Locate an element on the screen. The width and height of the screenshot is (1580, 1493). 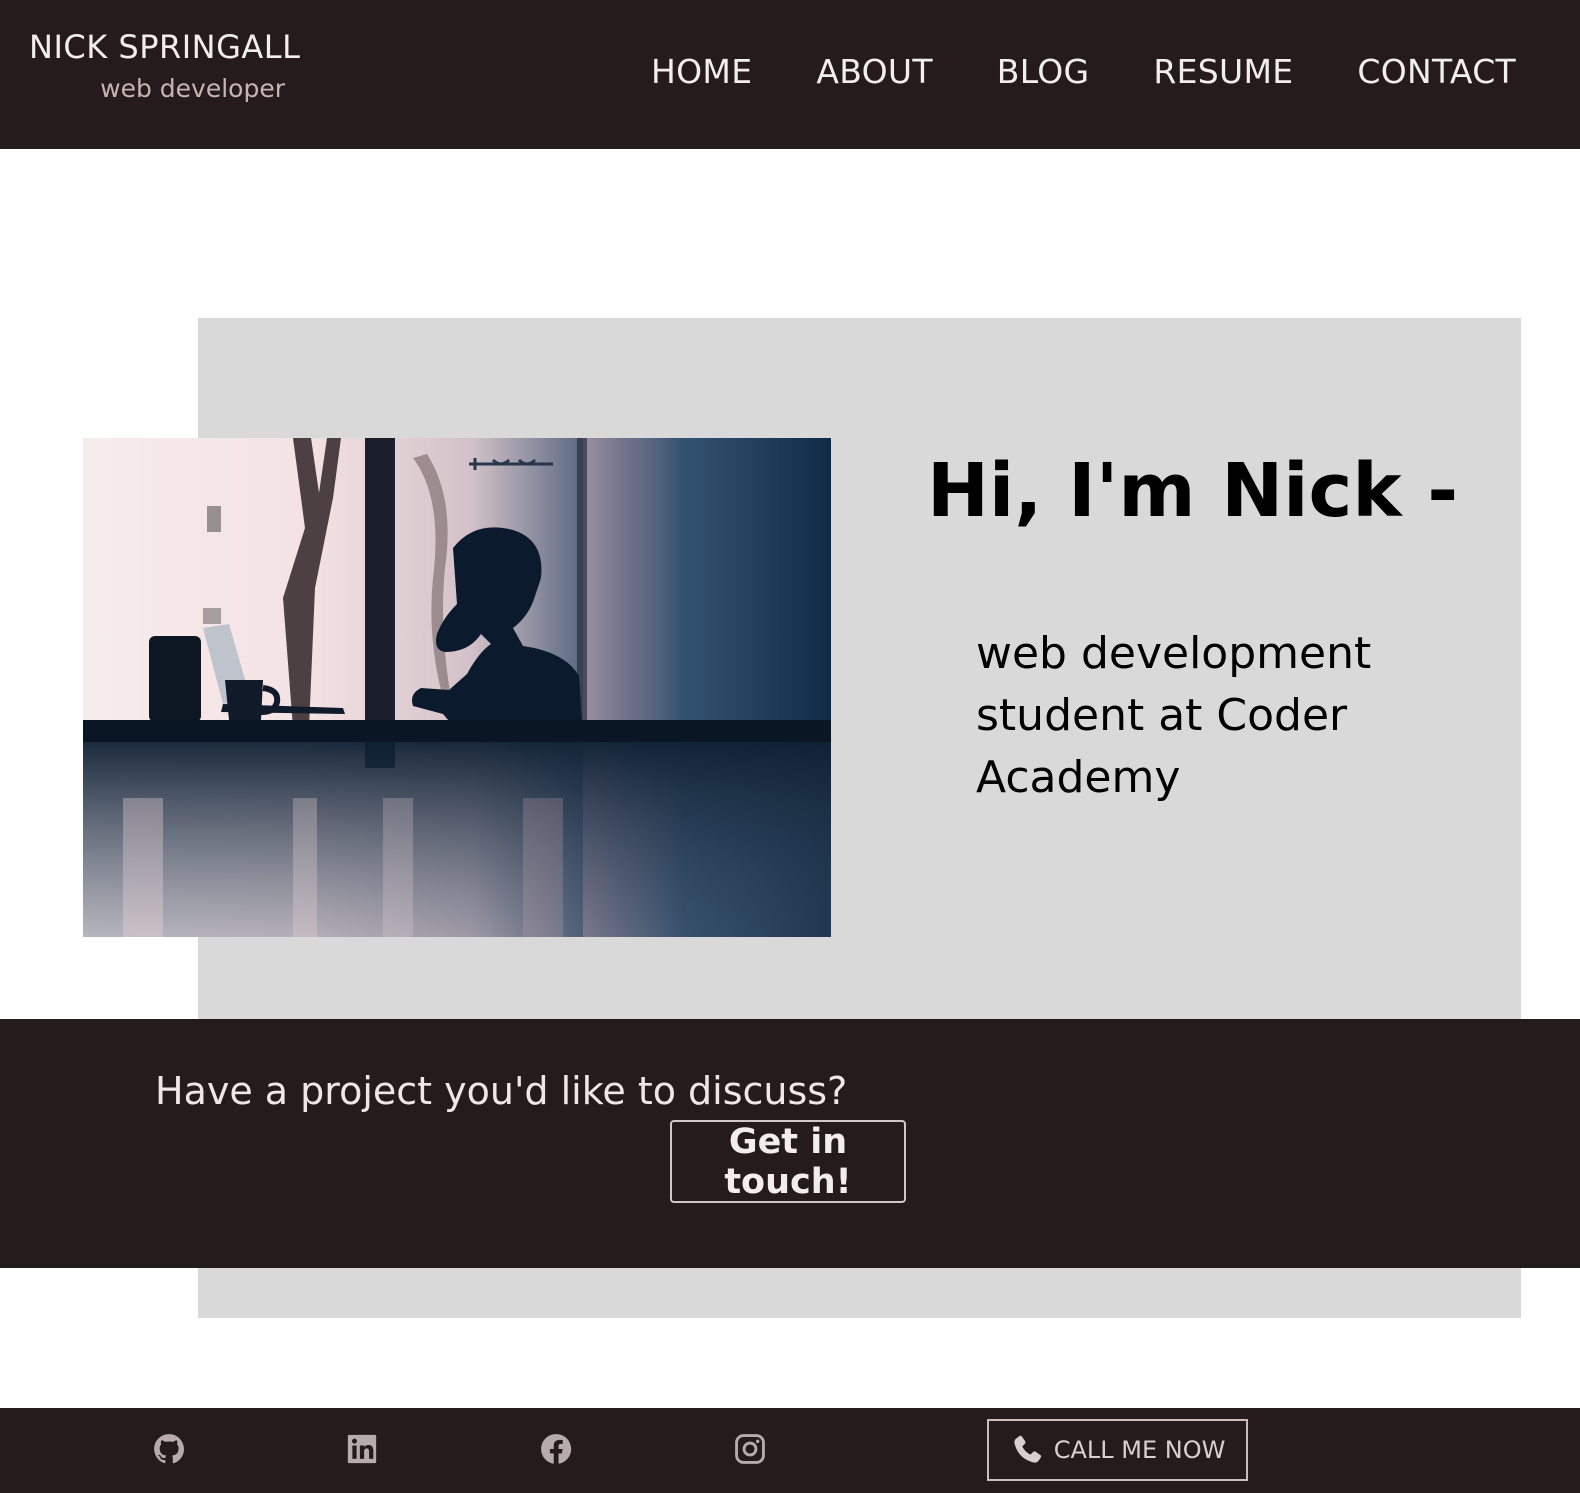
nav-resume: RESUME is located at coordinates (1223, 71).